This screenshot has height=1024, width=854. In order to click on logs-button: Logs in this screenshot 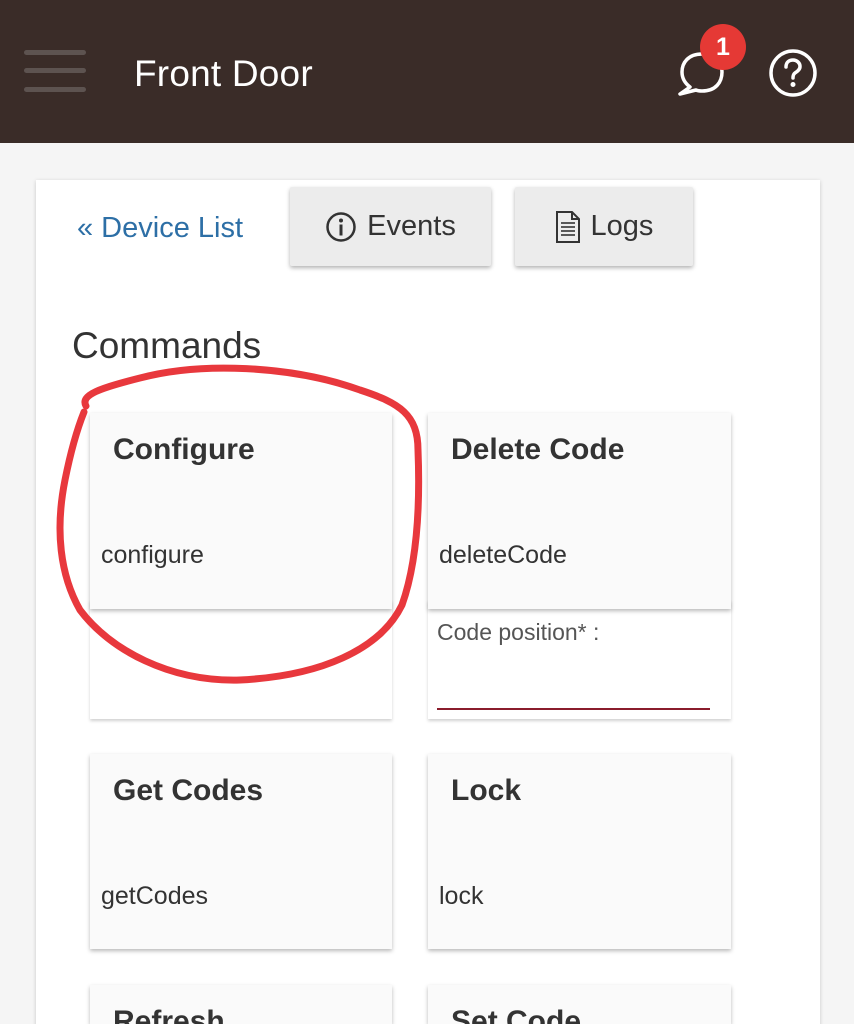, I will do `click(604, 226)`.